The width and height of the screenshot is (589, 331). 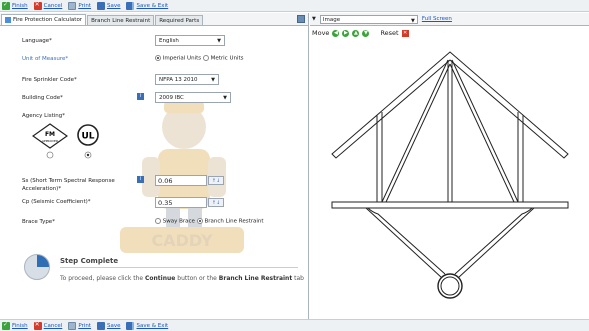 What do you see at coordinates (366, 33) in the screenshot?
I see `move-down-icon: ▼` at bounding box center [366, 33].